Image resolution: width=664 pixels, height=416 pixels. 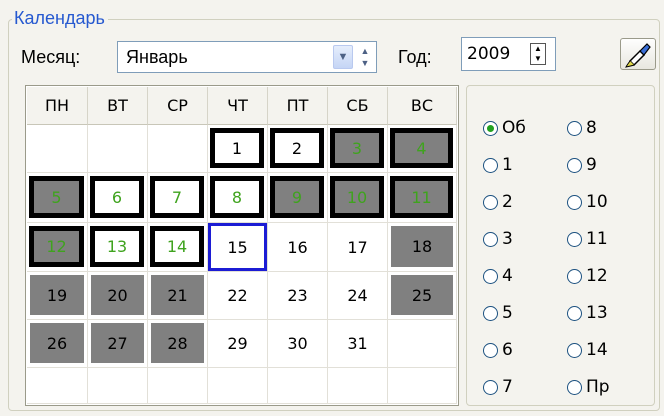 I want to click on day-cell: 29, so click(x=238, y=344).